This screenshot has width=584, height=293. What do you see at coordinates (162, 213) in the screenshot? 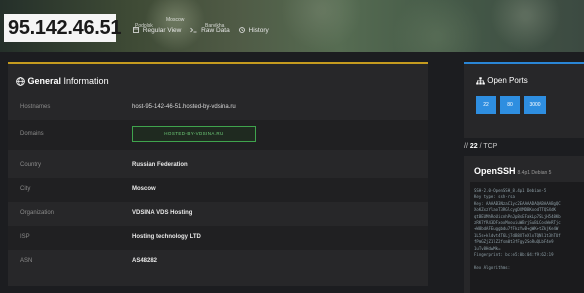
I see `organization-value: VDSINA VDS Hosting` at bounding box center [162, 213].